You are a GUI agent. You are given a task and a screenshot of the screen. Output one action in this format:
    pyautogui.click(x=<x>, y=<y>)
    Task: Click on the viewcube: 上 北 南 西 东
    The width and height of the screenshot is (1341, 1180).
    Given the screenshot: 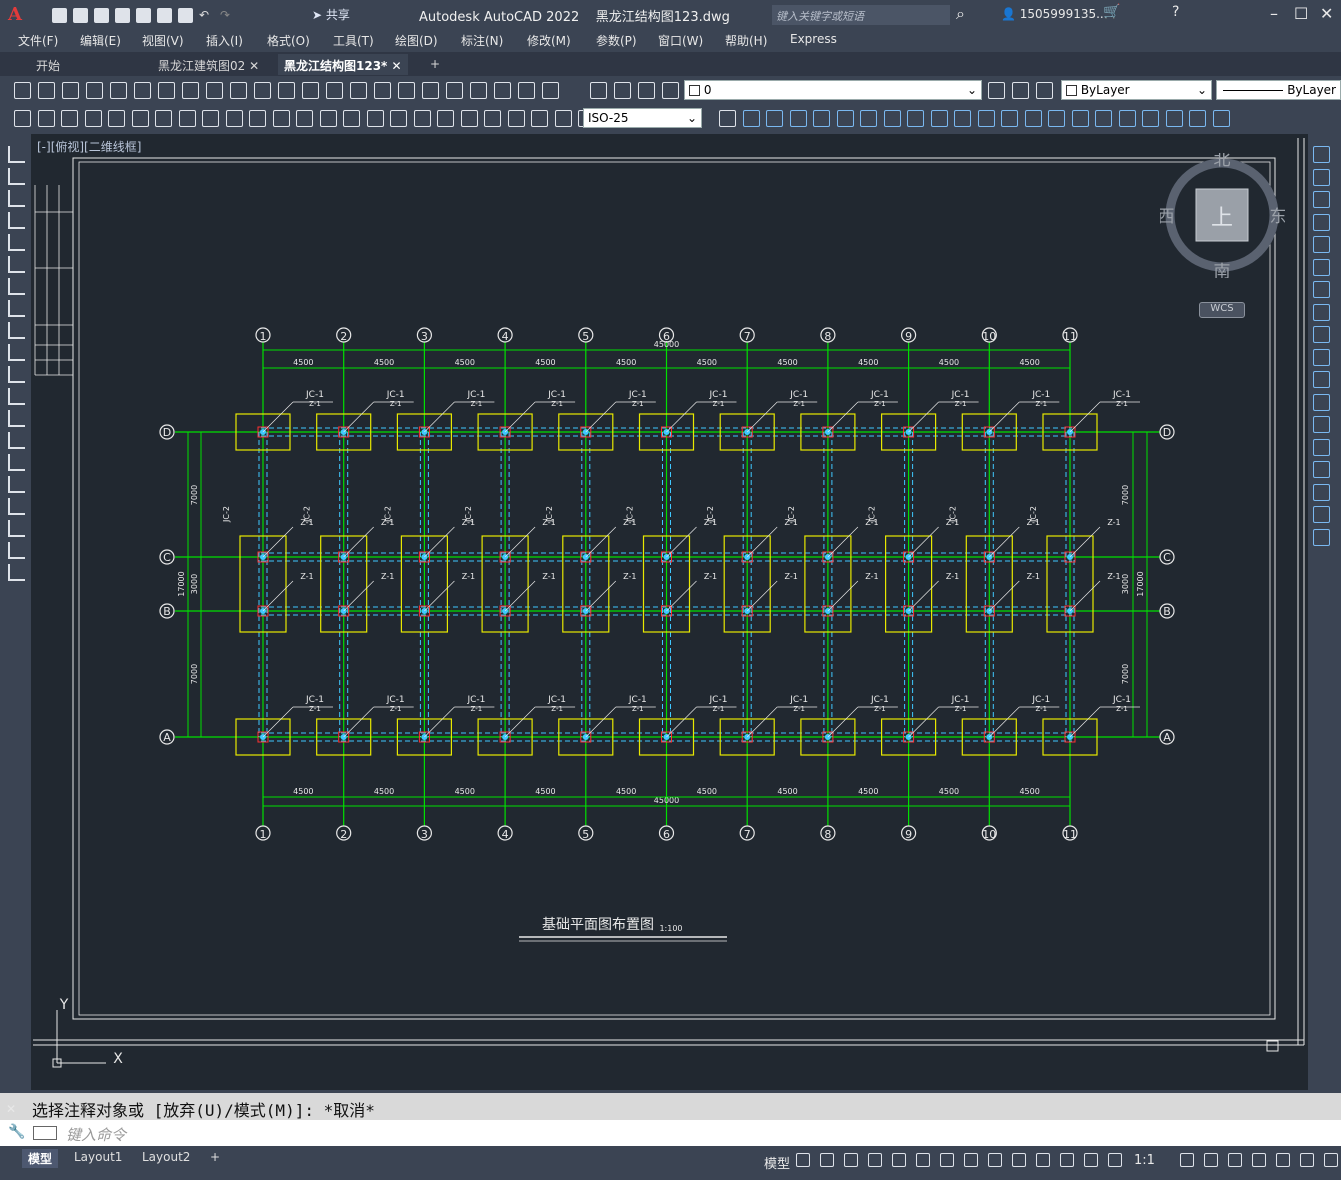 What is the action you would take?
    pyautogui.click(x=1222, y=215)
    